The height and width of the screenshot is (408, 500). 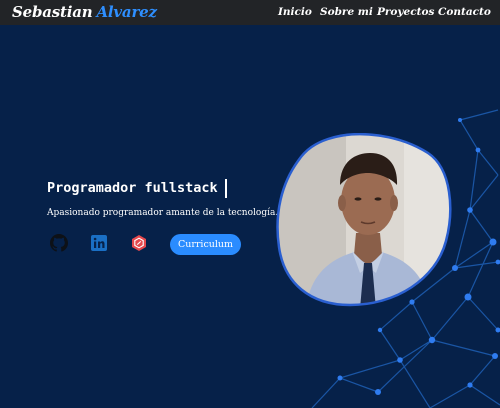 I want to click on brand-logo: Sebastian Alvarez, so click(x=84, y=12).